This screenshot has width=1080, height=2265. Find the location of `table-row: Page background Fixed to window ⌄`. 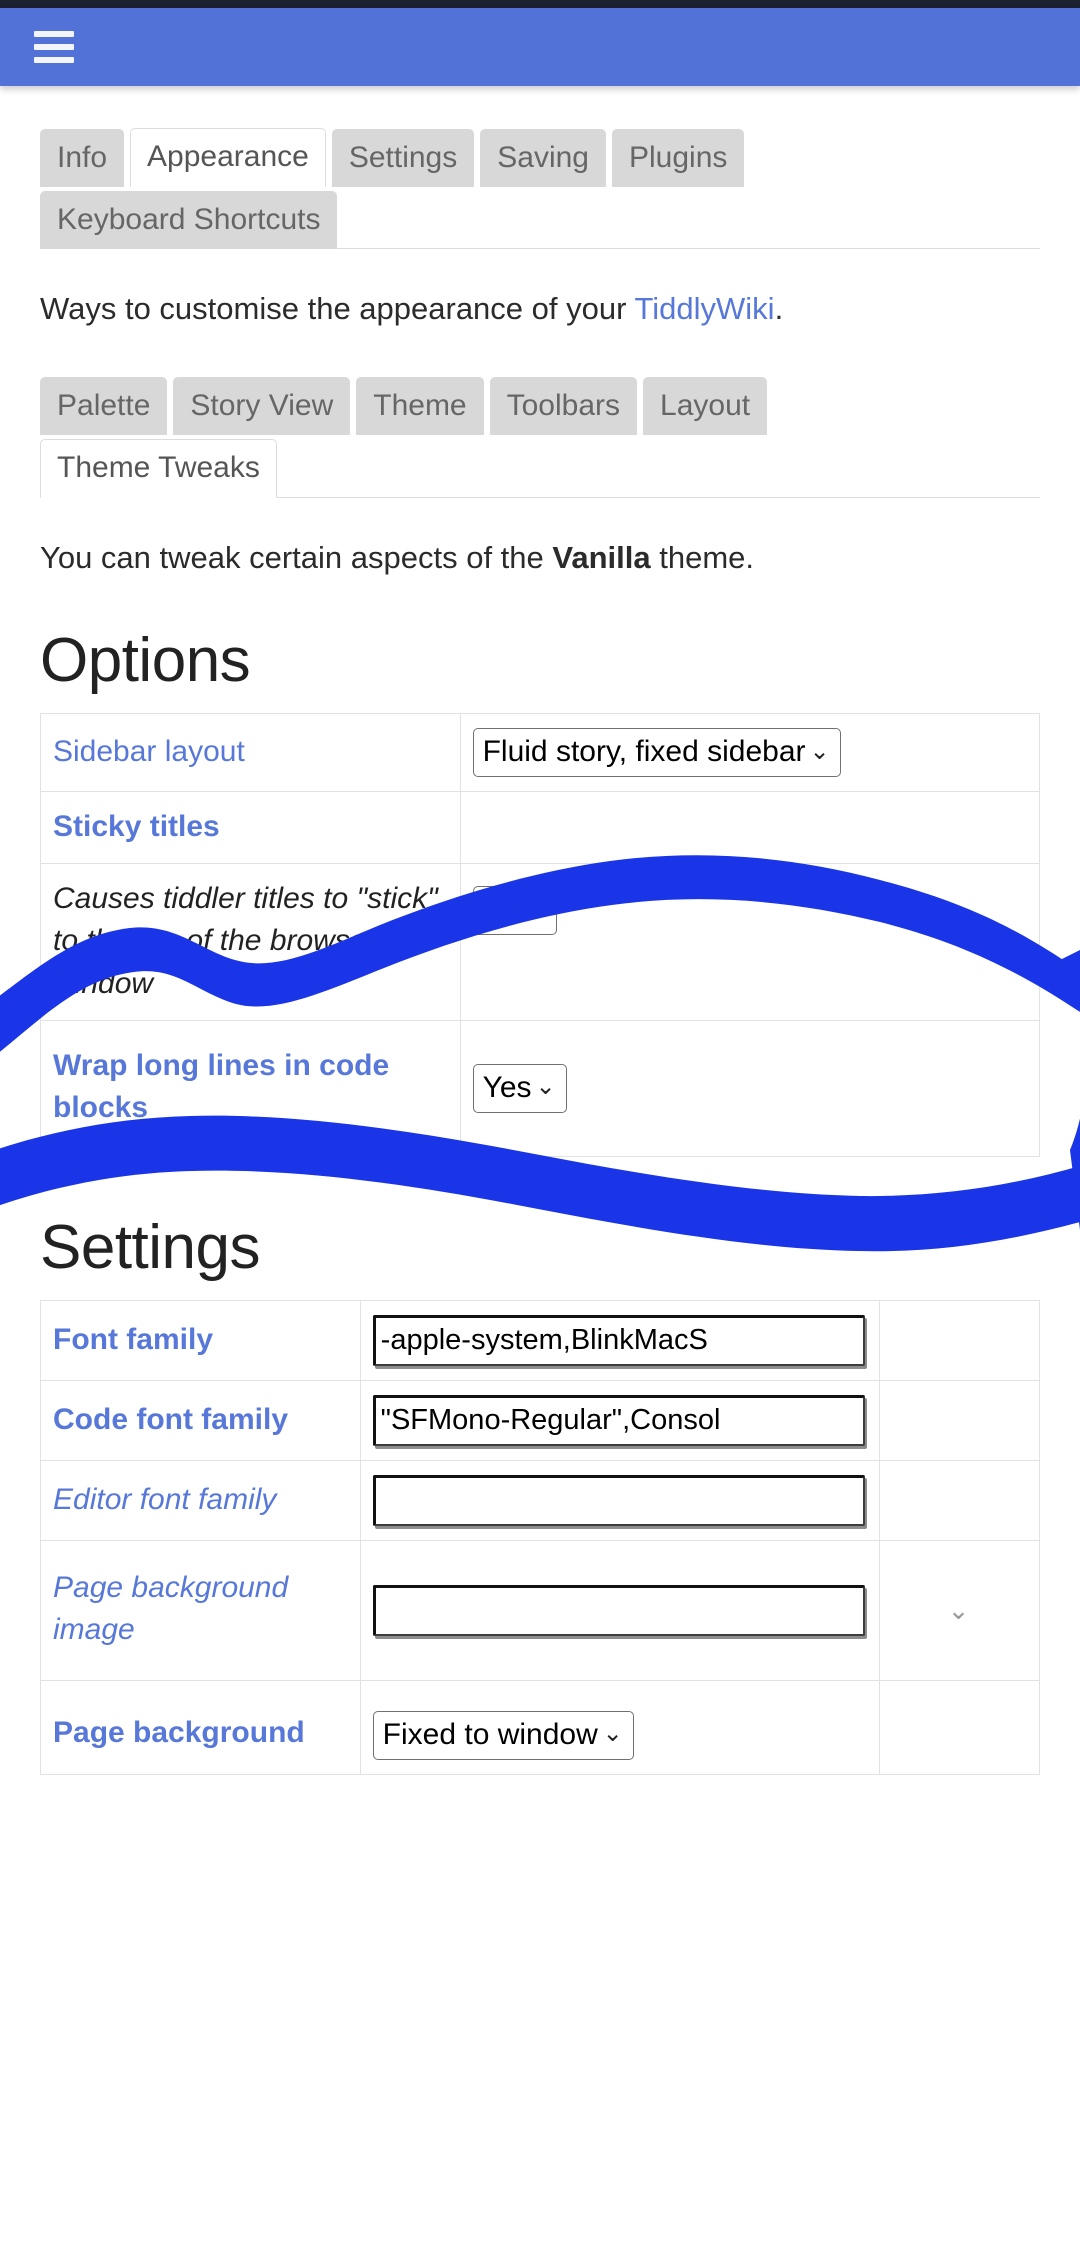

table-row: Page background Fixed to window ⌄ is located at coordinates (540, 1727).